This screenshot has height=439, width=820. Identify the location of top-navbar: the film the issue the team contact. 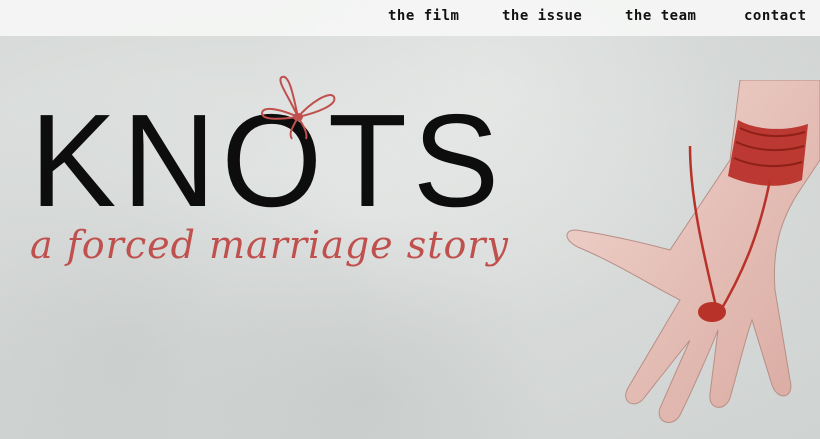
(410, 18).